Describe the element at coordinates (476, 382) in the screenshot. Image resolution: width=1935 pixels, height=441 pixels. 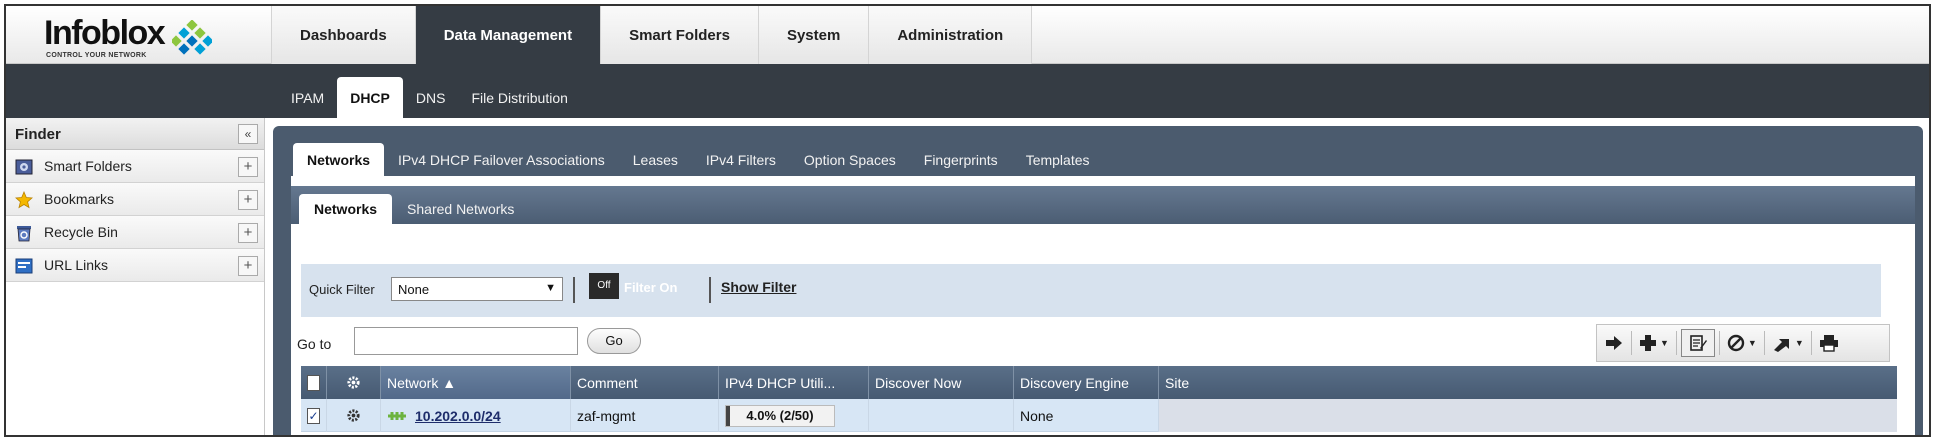
I see `column-network: Network ▲` at that location.